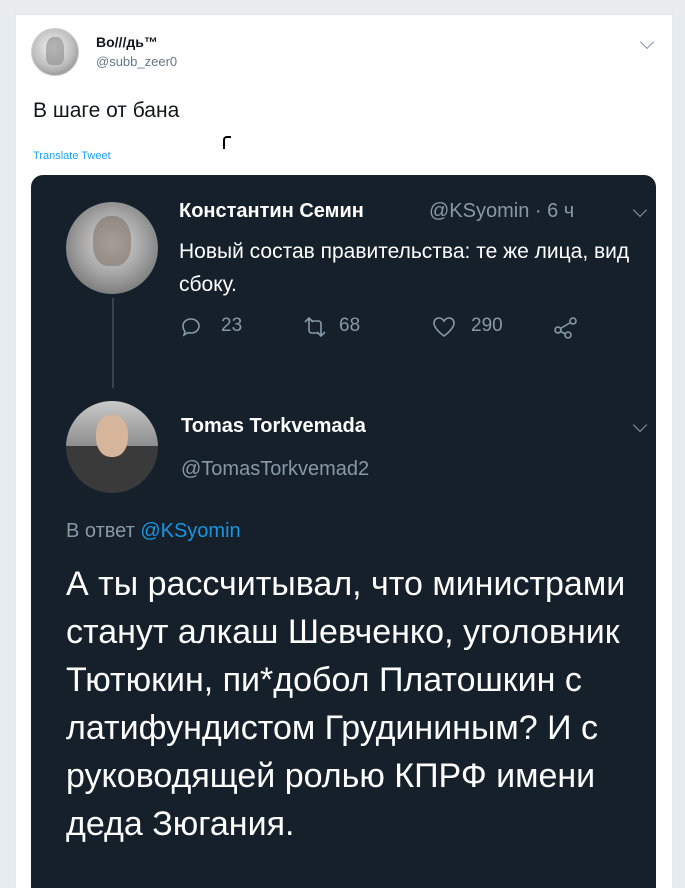  I want to click on share-icon, so click(565, 328).